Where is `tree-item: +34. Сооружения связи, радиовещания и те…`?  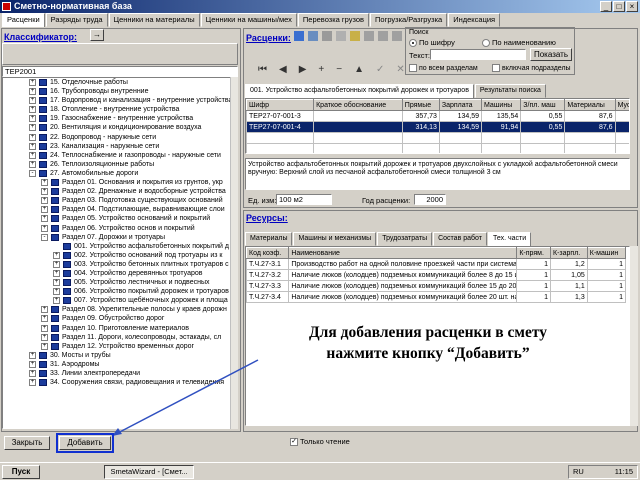 tree-item: +34. Сооружения связи, радиовещания и те… is located at coordinates (120, 382).